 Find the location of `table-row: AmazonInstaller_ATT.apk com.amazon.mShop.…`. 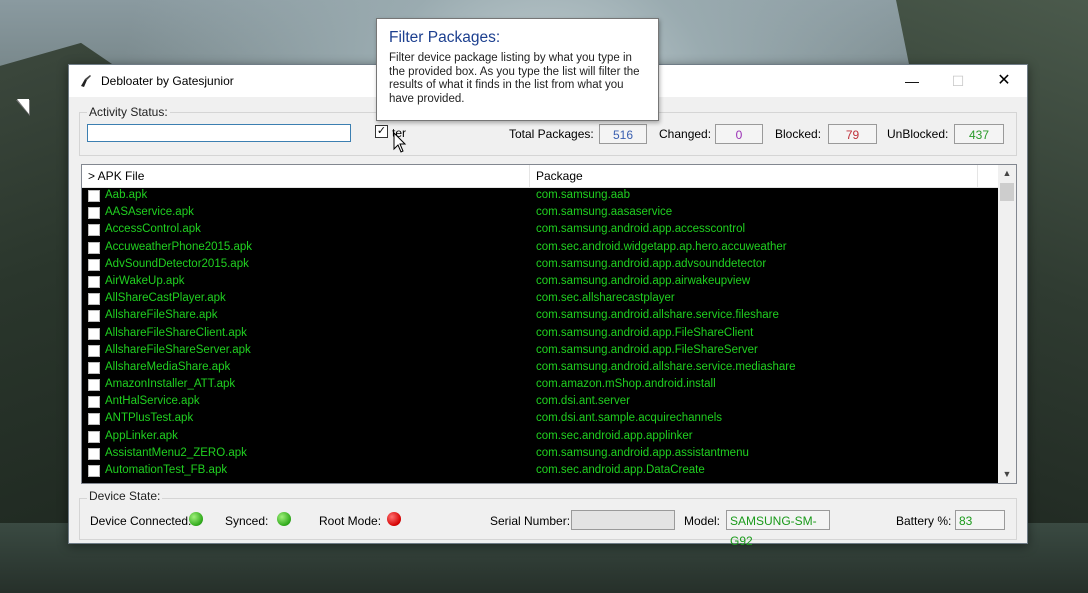

table-row: AmazonInstaller_ATT.apk com.amazon.mShop.… is located at coordinates (540, 385).